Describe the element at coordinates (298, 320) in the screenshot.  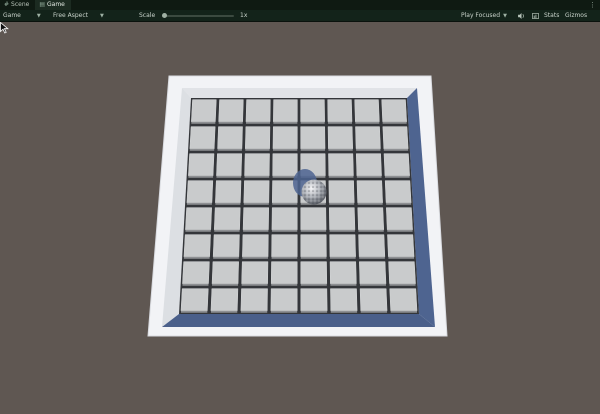
I see `wall-bottom-shadow` at that location.